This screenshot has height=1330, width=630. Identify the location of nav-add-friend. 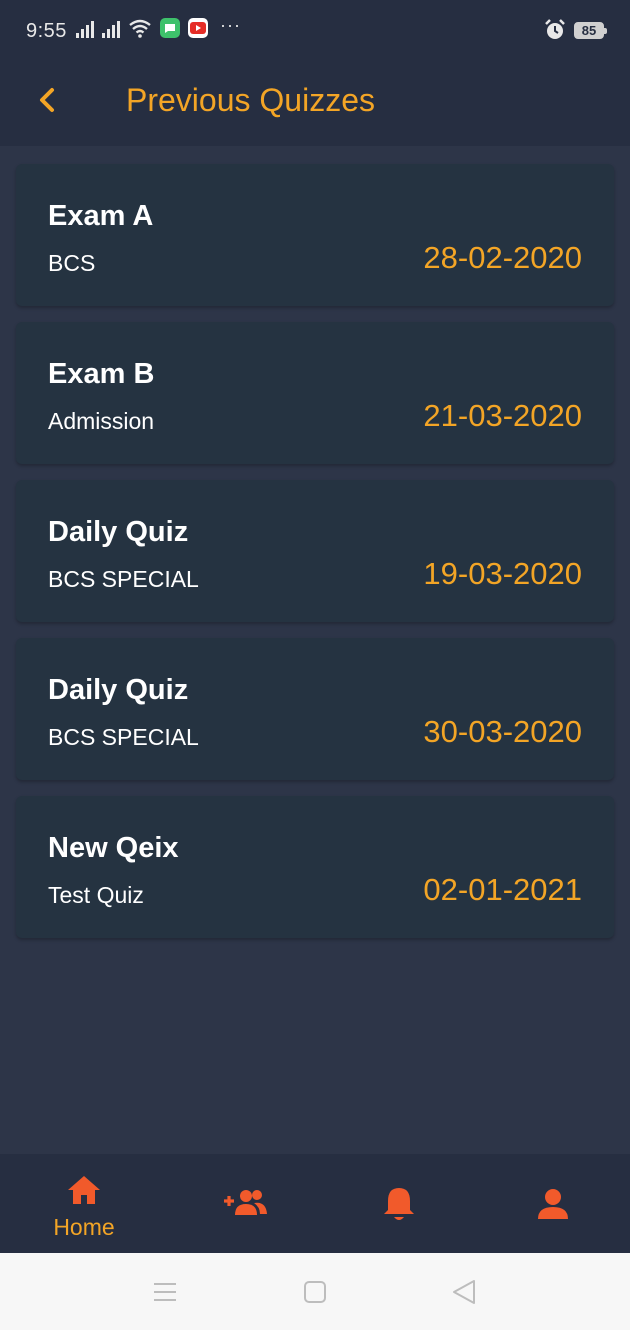
(244, 1203).